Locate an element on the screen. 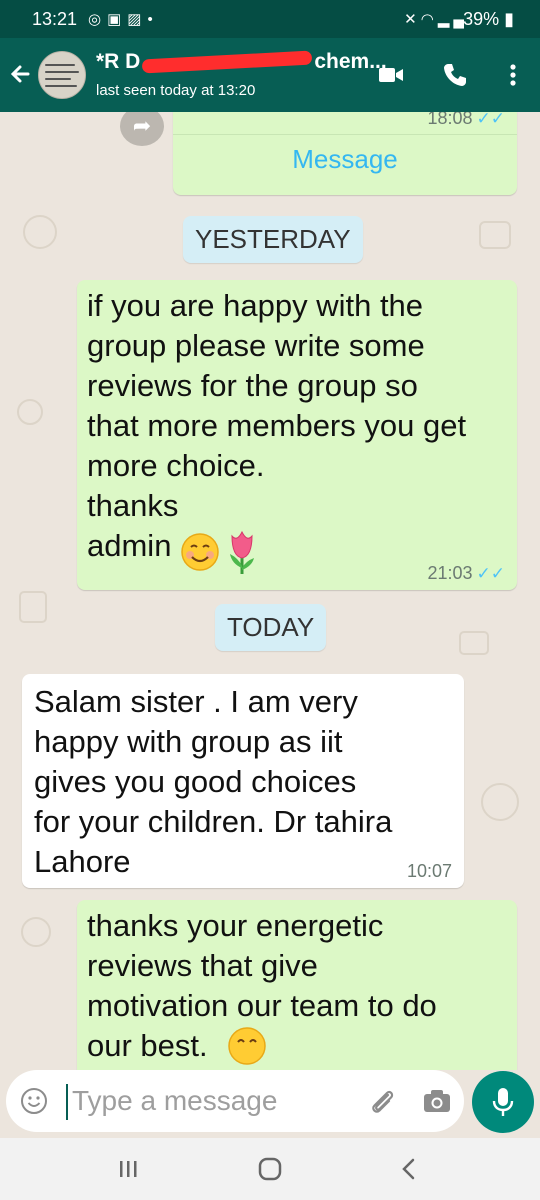 The image size is (540, 1200). message-time: 18:08 ✓✓ is located at coordinates (466, 120).